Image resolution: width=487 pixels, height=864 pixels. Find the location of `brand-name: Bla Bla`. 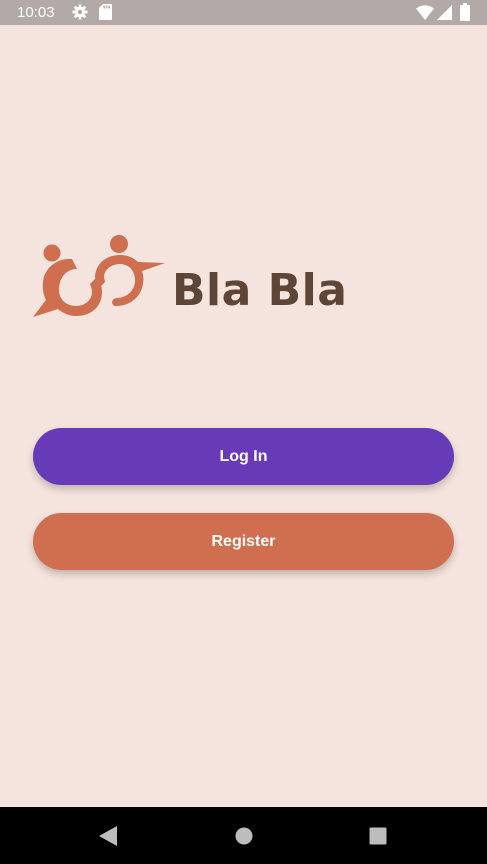

brand-name: Bla Bla is located at coordinates (260, 290).